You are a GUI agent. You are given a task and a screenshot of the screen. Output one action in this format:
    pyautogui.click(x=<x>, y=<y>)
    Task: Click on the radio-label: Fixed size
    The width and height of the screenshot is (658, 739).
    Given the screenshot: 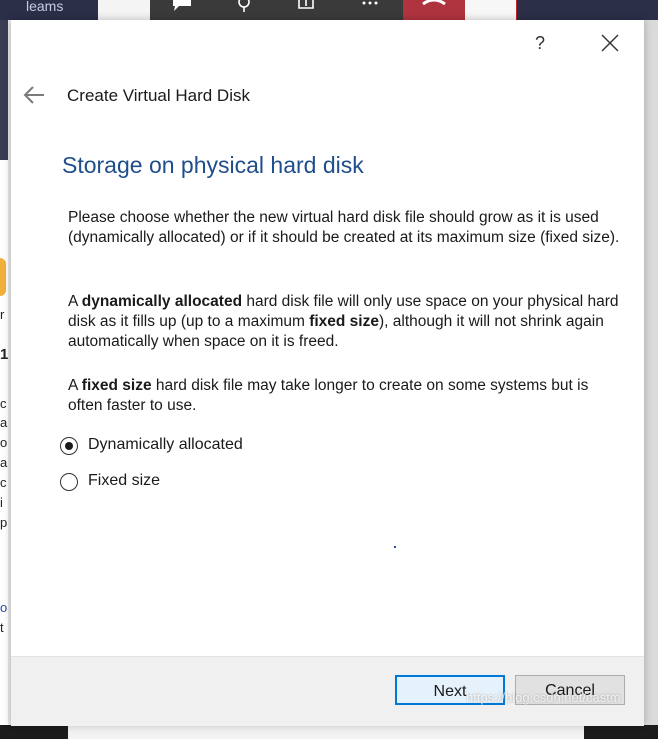 What is the action you would take?
    pyautogui.click(x=124, y=481)
    